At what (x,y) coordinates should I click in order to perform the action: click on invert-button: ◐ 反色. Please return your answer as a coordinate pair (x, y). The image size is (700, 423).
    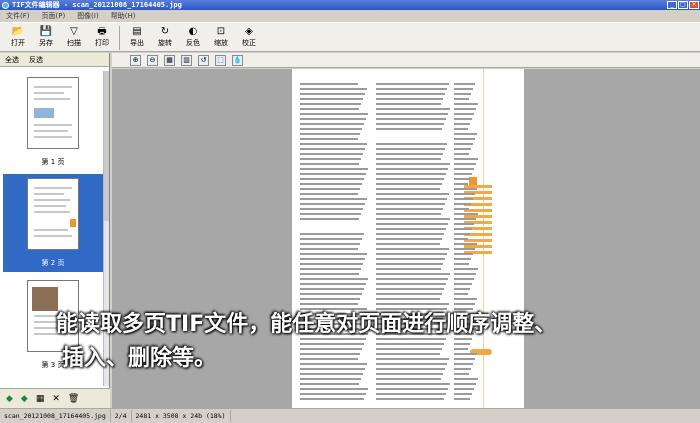
    Looking at the image, I should click on (193, 37).